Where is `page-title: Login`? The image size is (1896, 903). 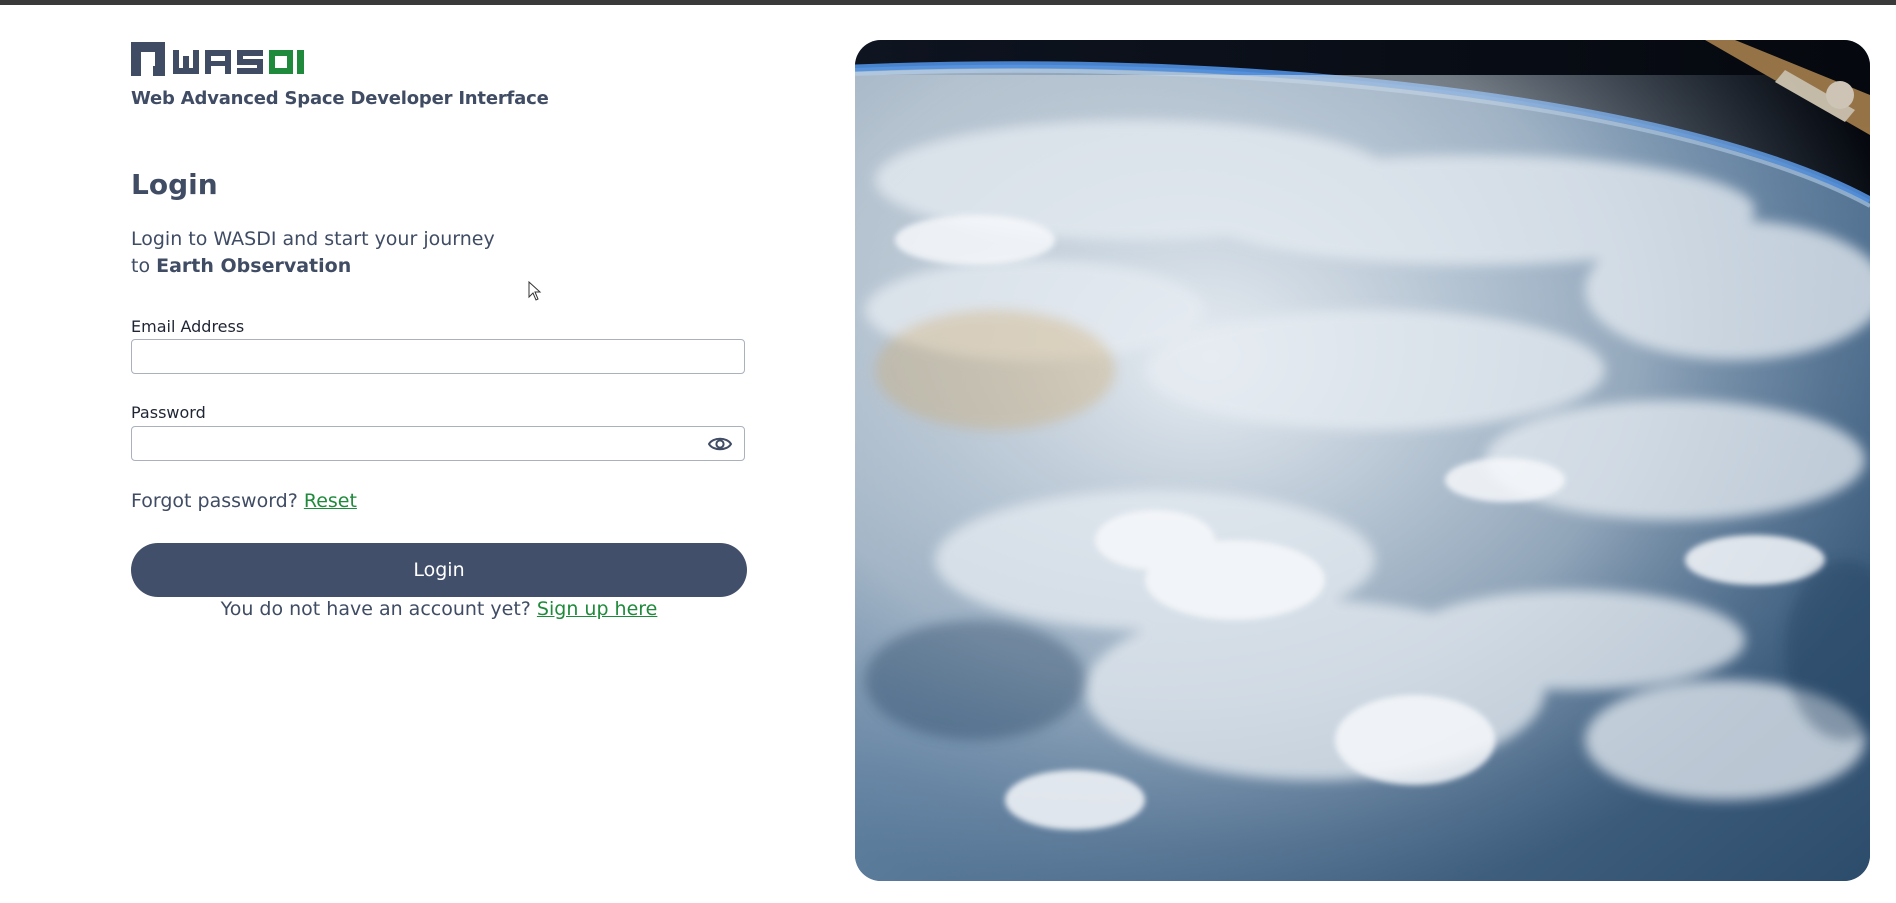
page-title: Login is located at coordinates (174, 184).